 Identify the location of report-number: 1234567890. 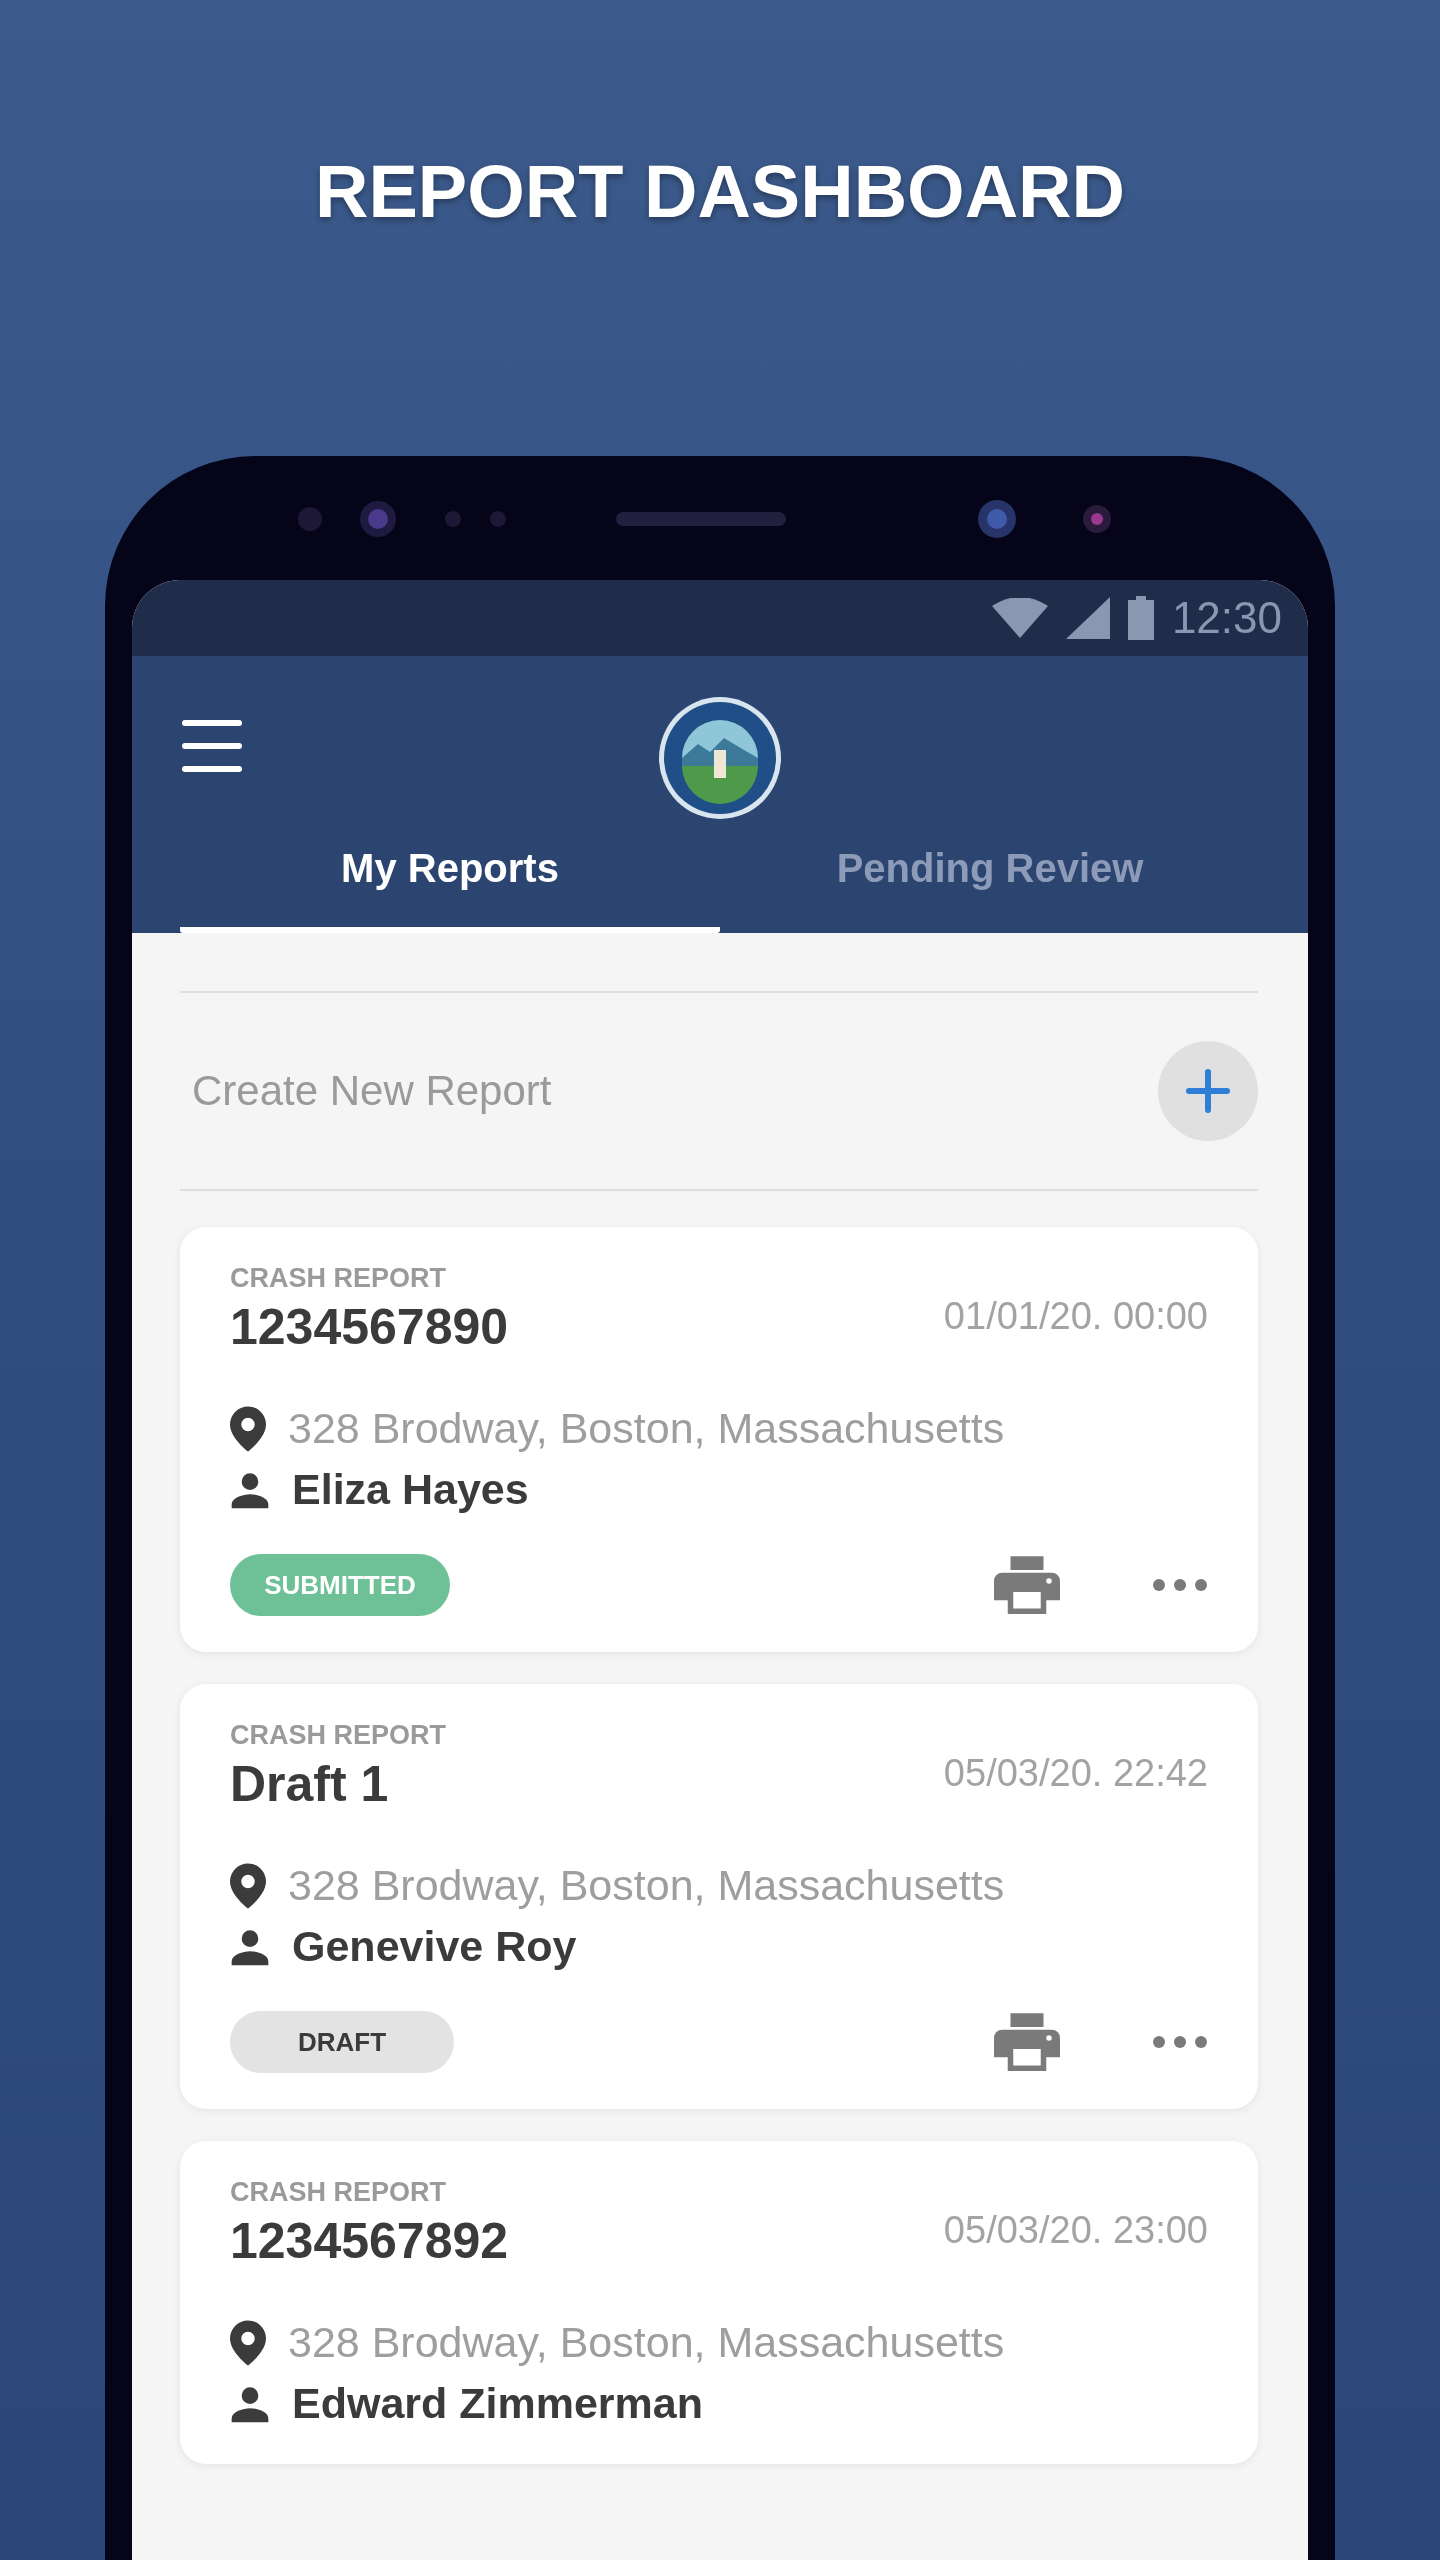
(369, 1327).